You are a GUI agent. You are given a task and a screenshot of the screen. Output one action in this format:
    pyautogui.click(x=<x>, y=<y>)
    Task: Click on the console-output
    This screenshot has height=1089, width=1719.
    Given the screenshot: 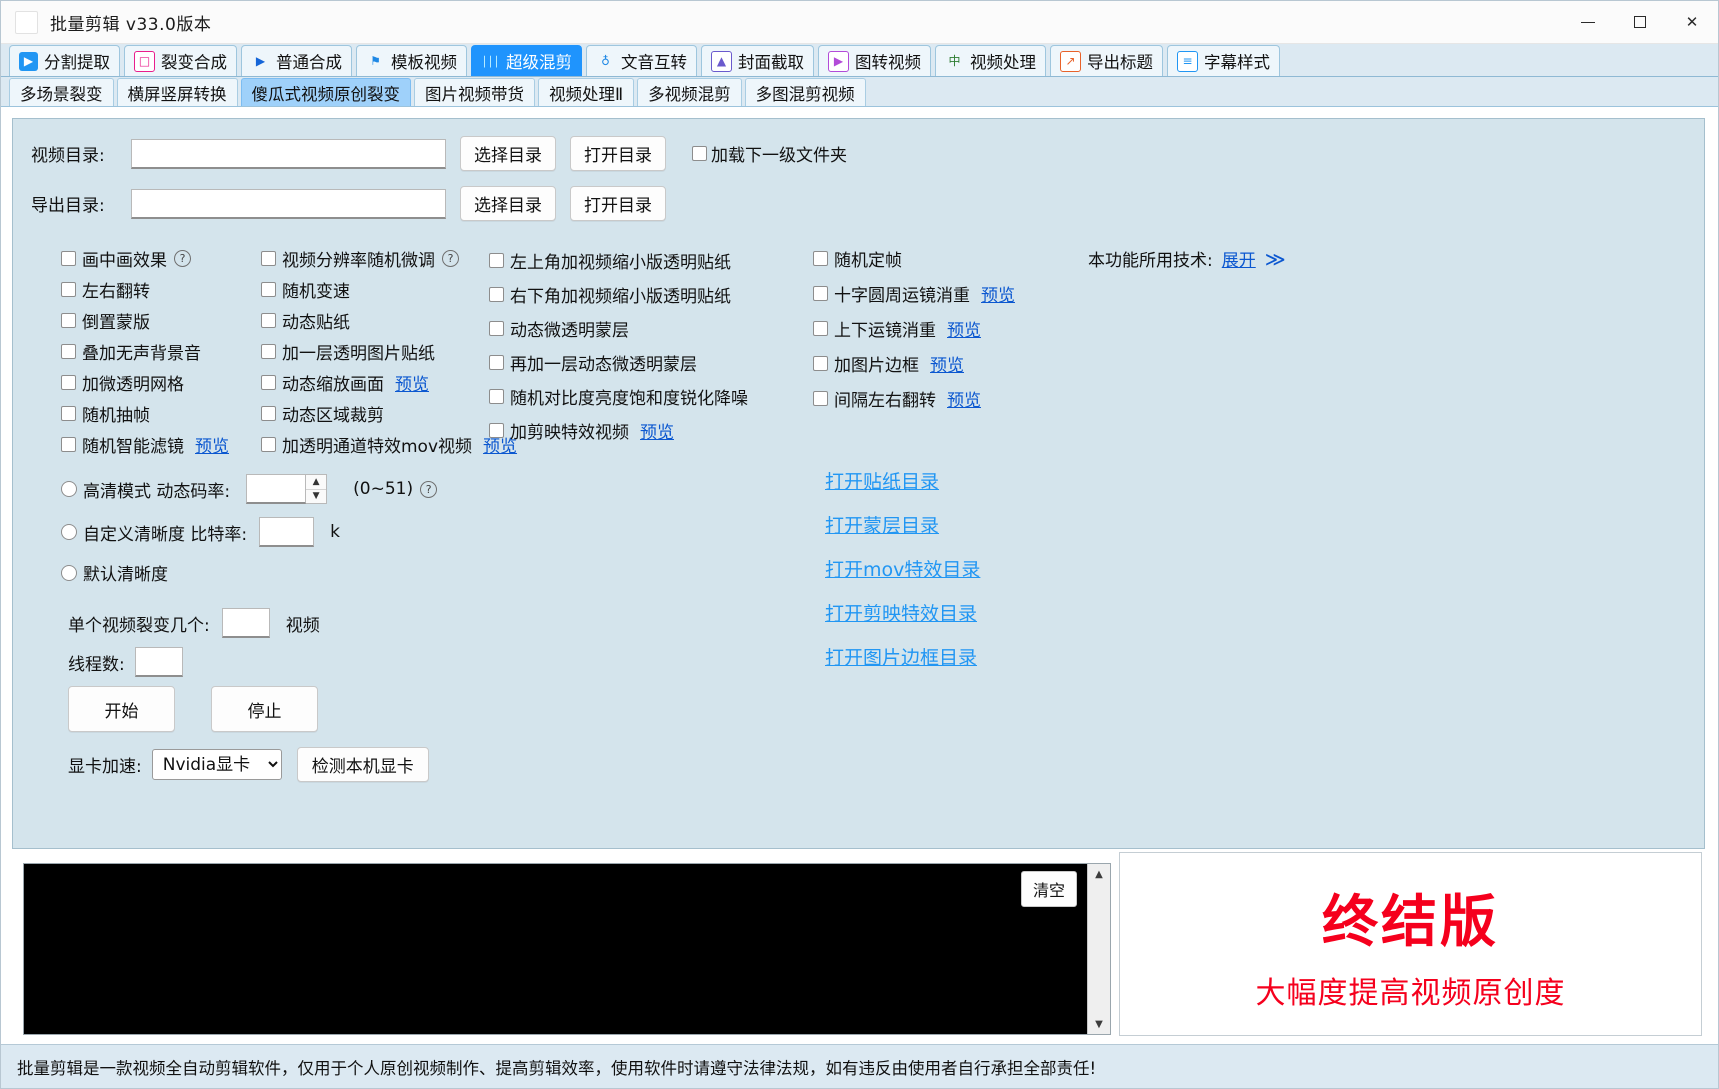 What is the action you would take?
    pyautogui.click(x=555, y=949)
    